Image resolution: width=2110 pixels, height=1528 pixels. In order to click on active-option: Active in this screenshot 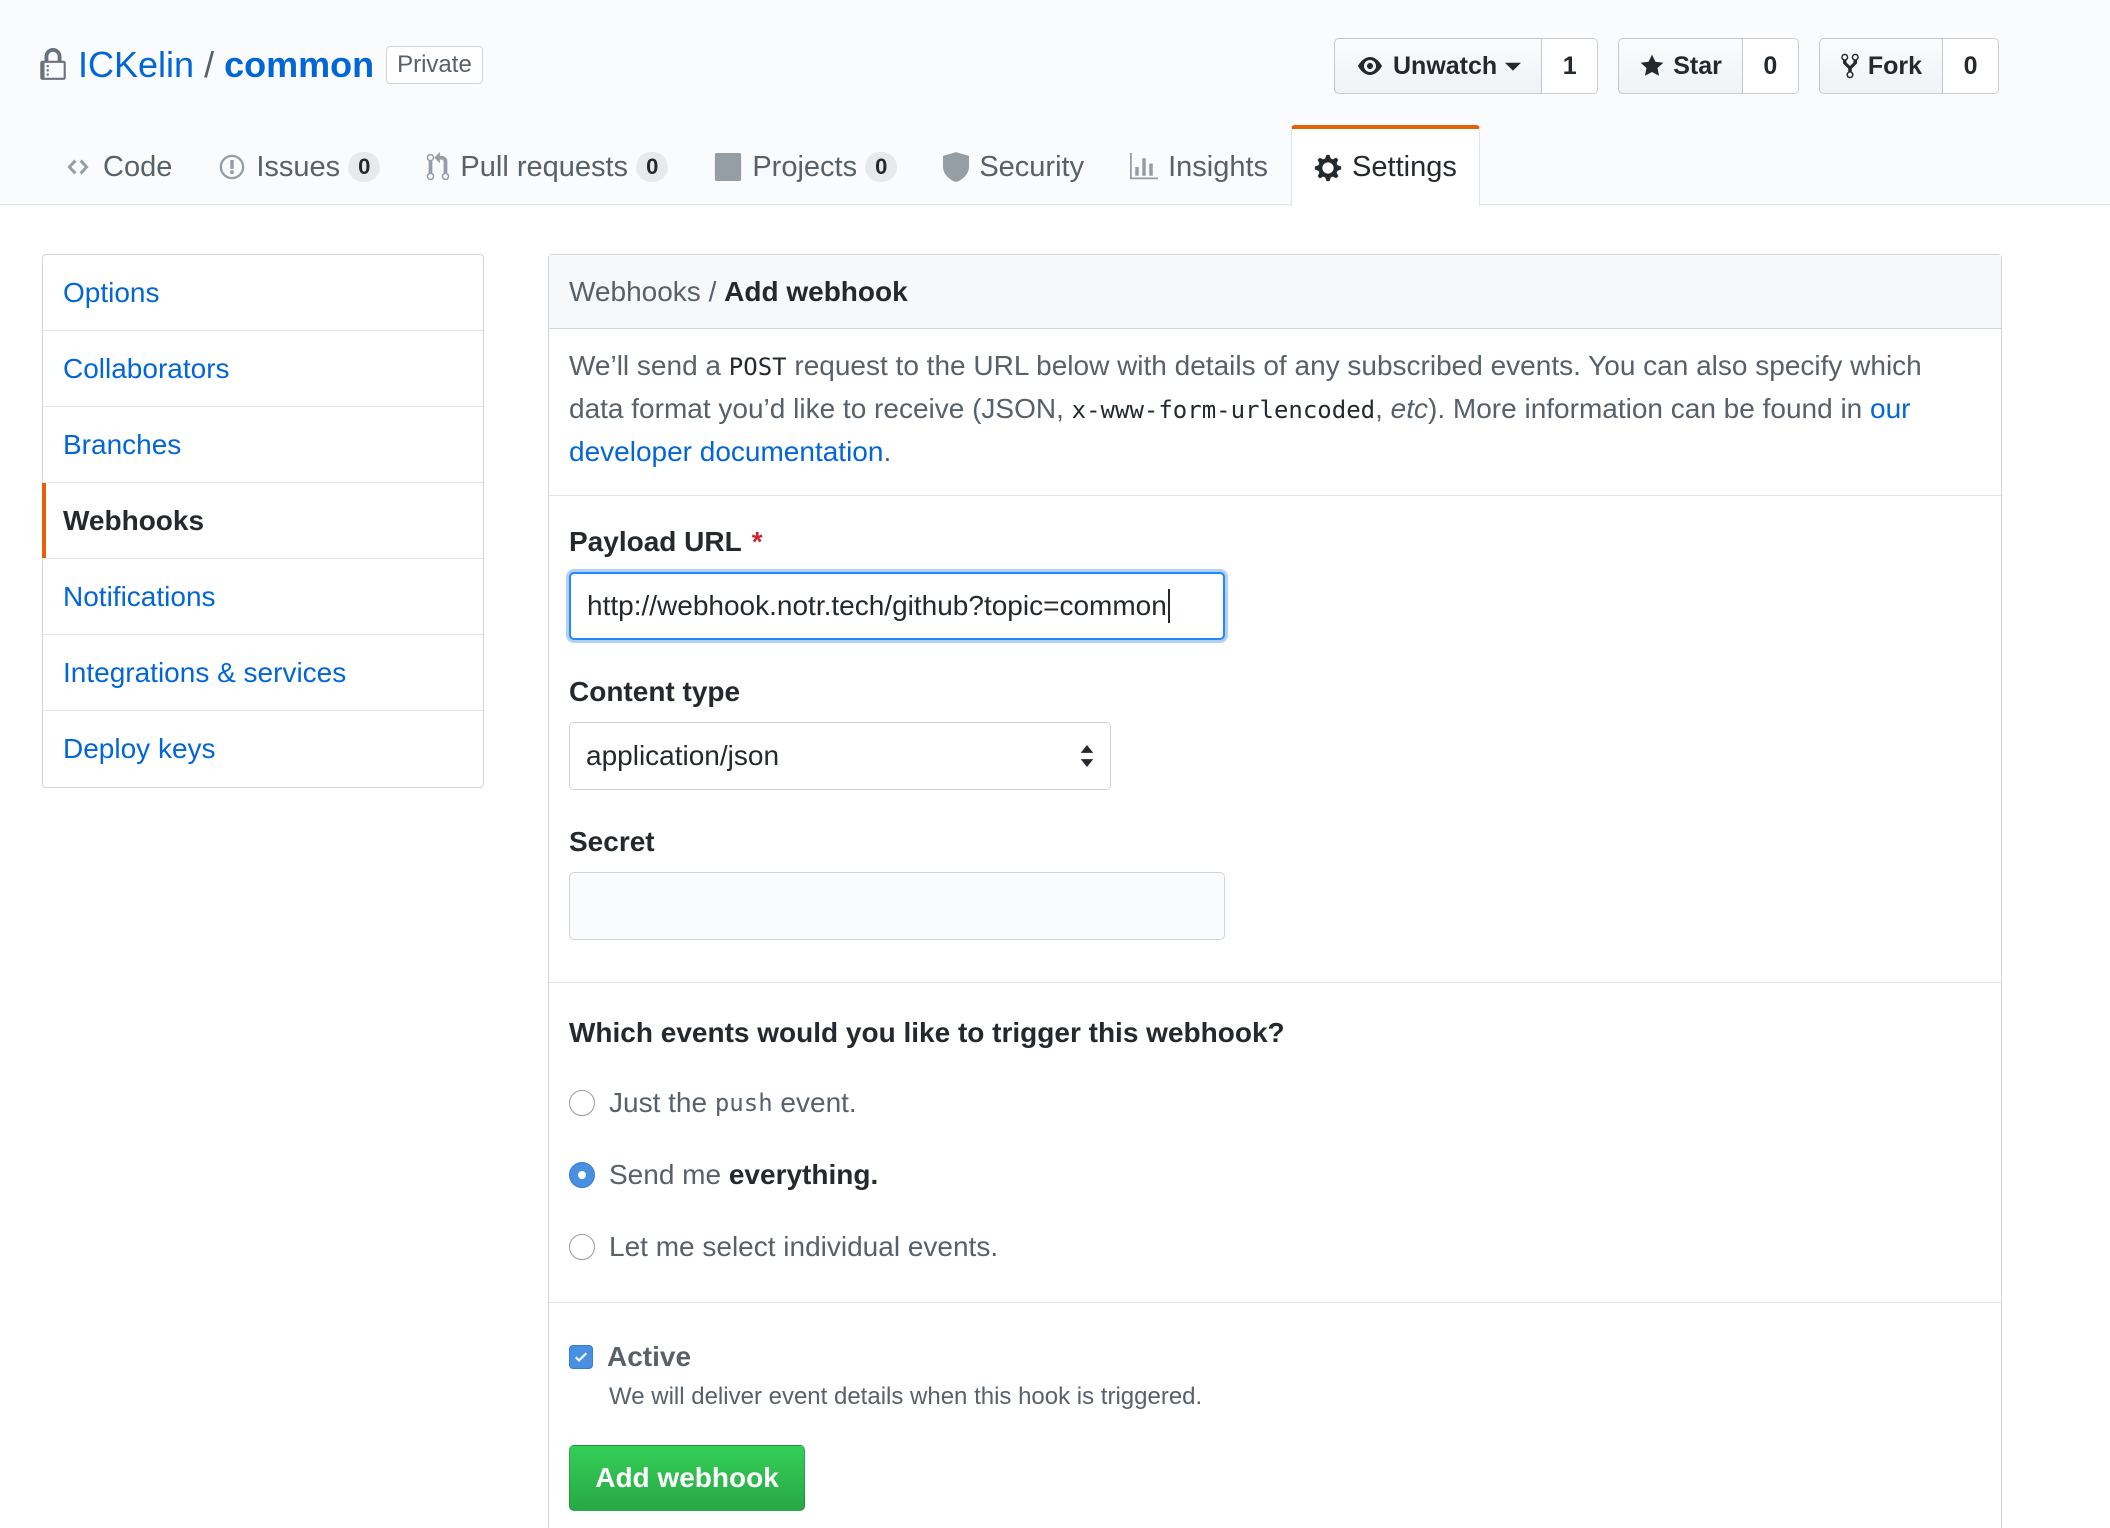, I will do `click(1275, 1357)`.